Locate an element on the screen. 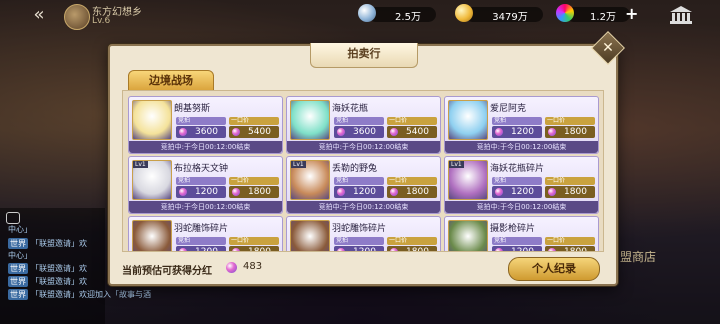 This screenshot has width=720, height=324. bank-icon is located at coordinates (681, 15).